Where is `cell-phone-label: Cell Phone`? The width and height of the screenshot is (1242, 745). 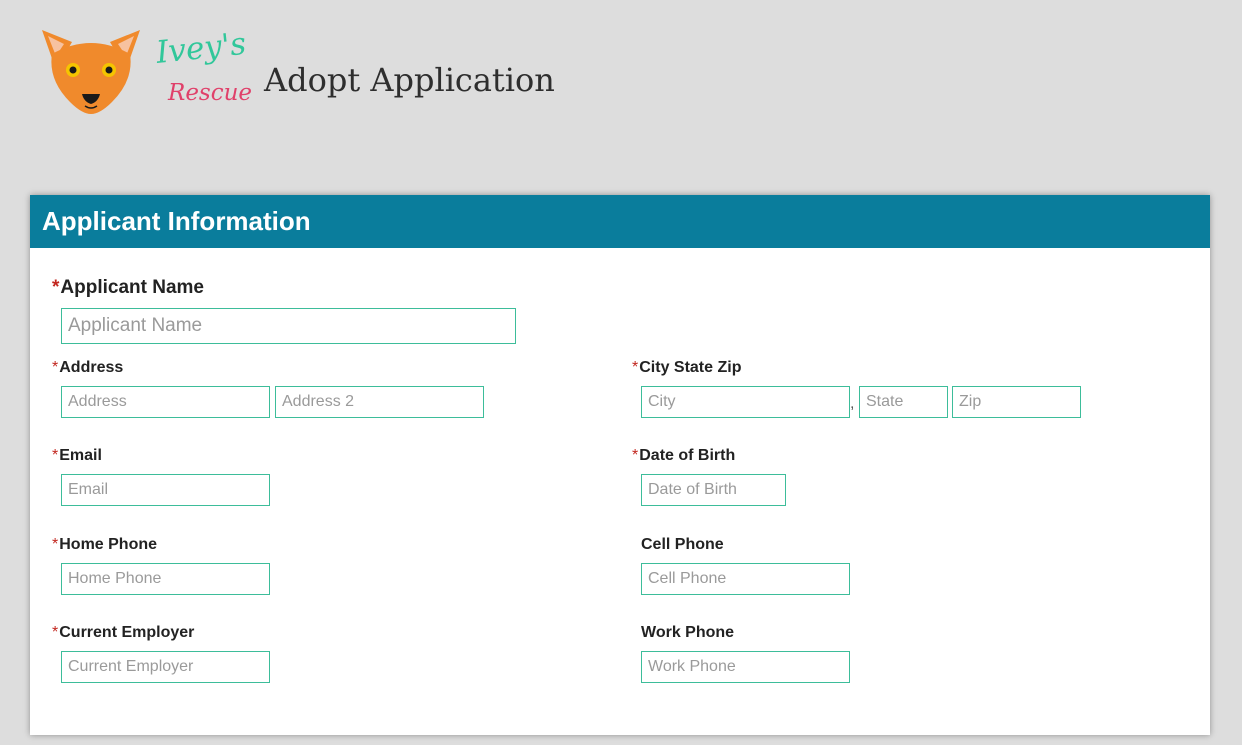
cell-phone-label: Cell Phone is located at coordinates (682, 545).